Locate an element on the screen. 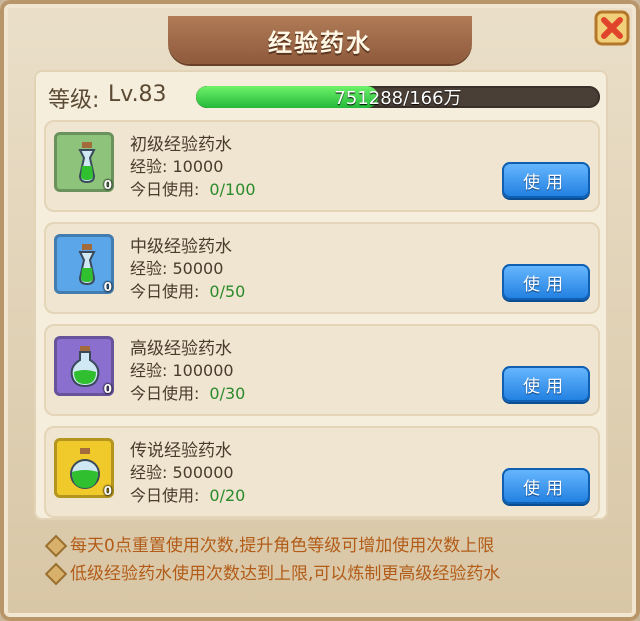 The width and height of the screenshot is (640, 621). daily-usage: 今日使用: 0/50 is located at coordinates (187, 290).